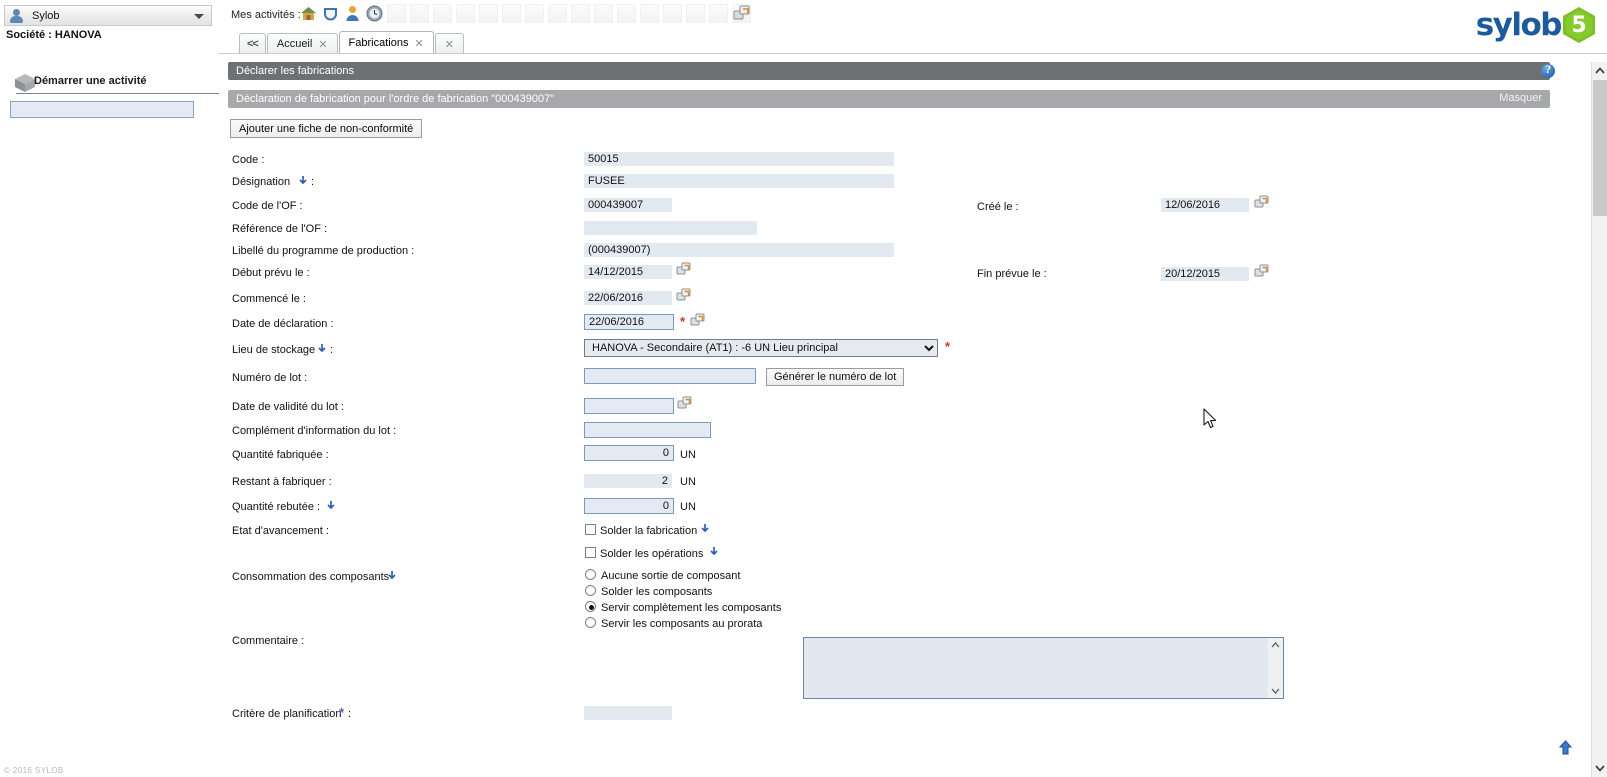 The width and height of the screenshot is (1607, 777). I want to click on hide-button: Masquer, so click(1520, 98).